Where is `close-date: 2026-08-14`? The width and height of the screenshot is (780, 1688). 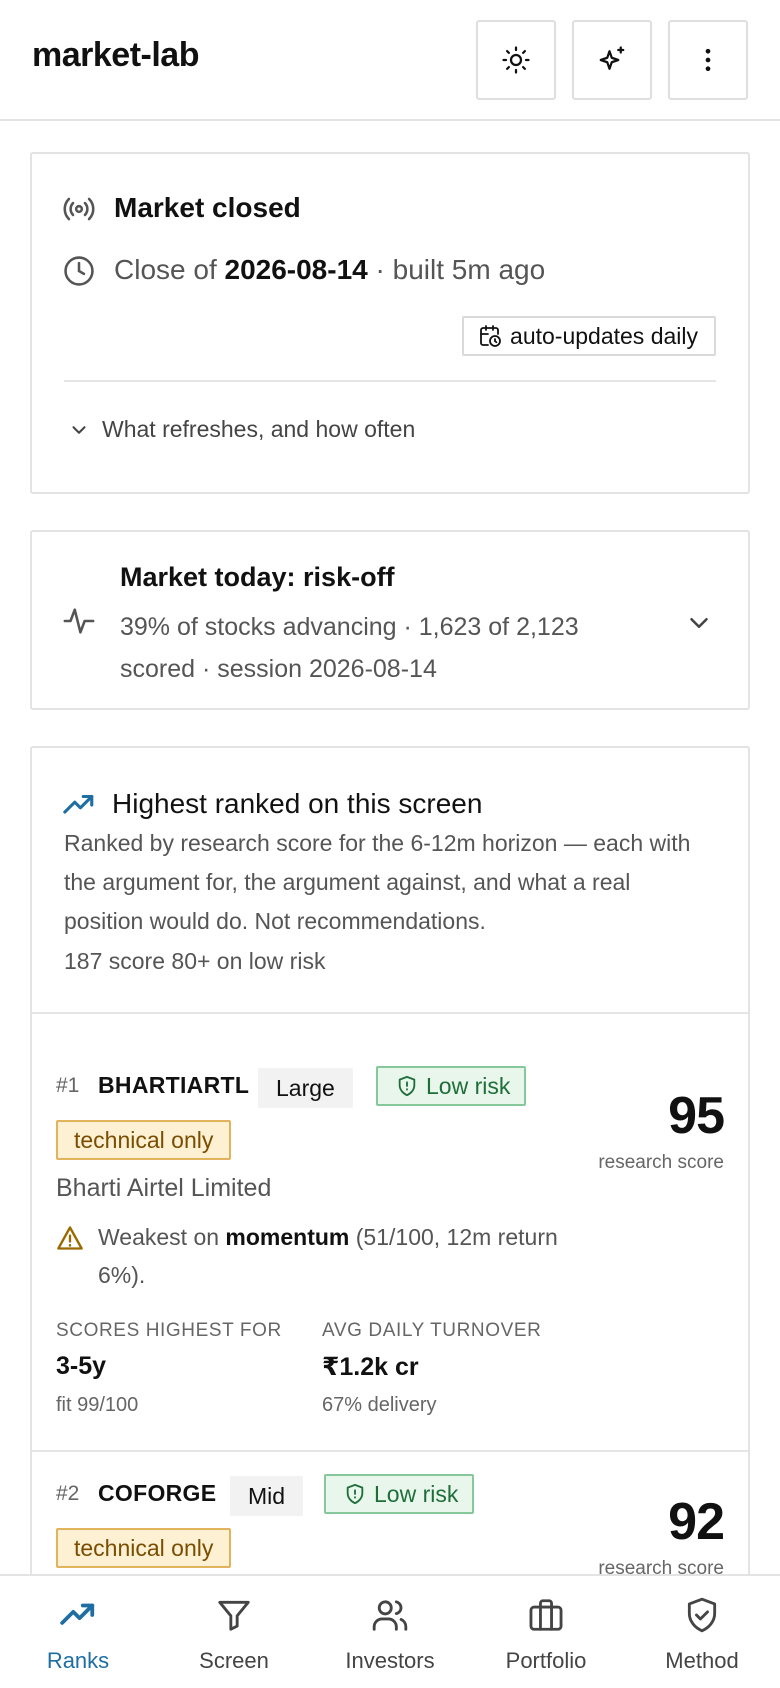
close-date: 2026-08-14 is located at coordinates (296, 269).